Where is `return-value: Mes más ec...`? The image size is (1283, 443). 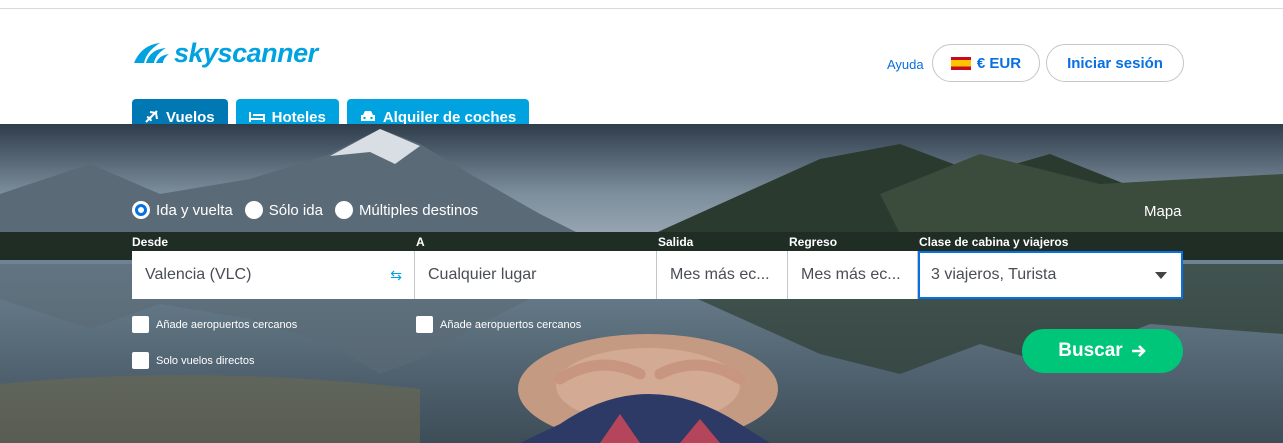 return-value: Mes más ec... is located at coordinates (851, 274).